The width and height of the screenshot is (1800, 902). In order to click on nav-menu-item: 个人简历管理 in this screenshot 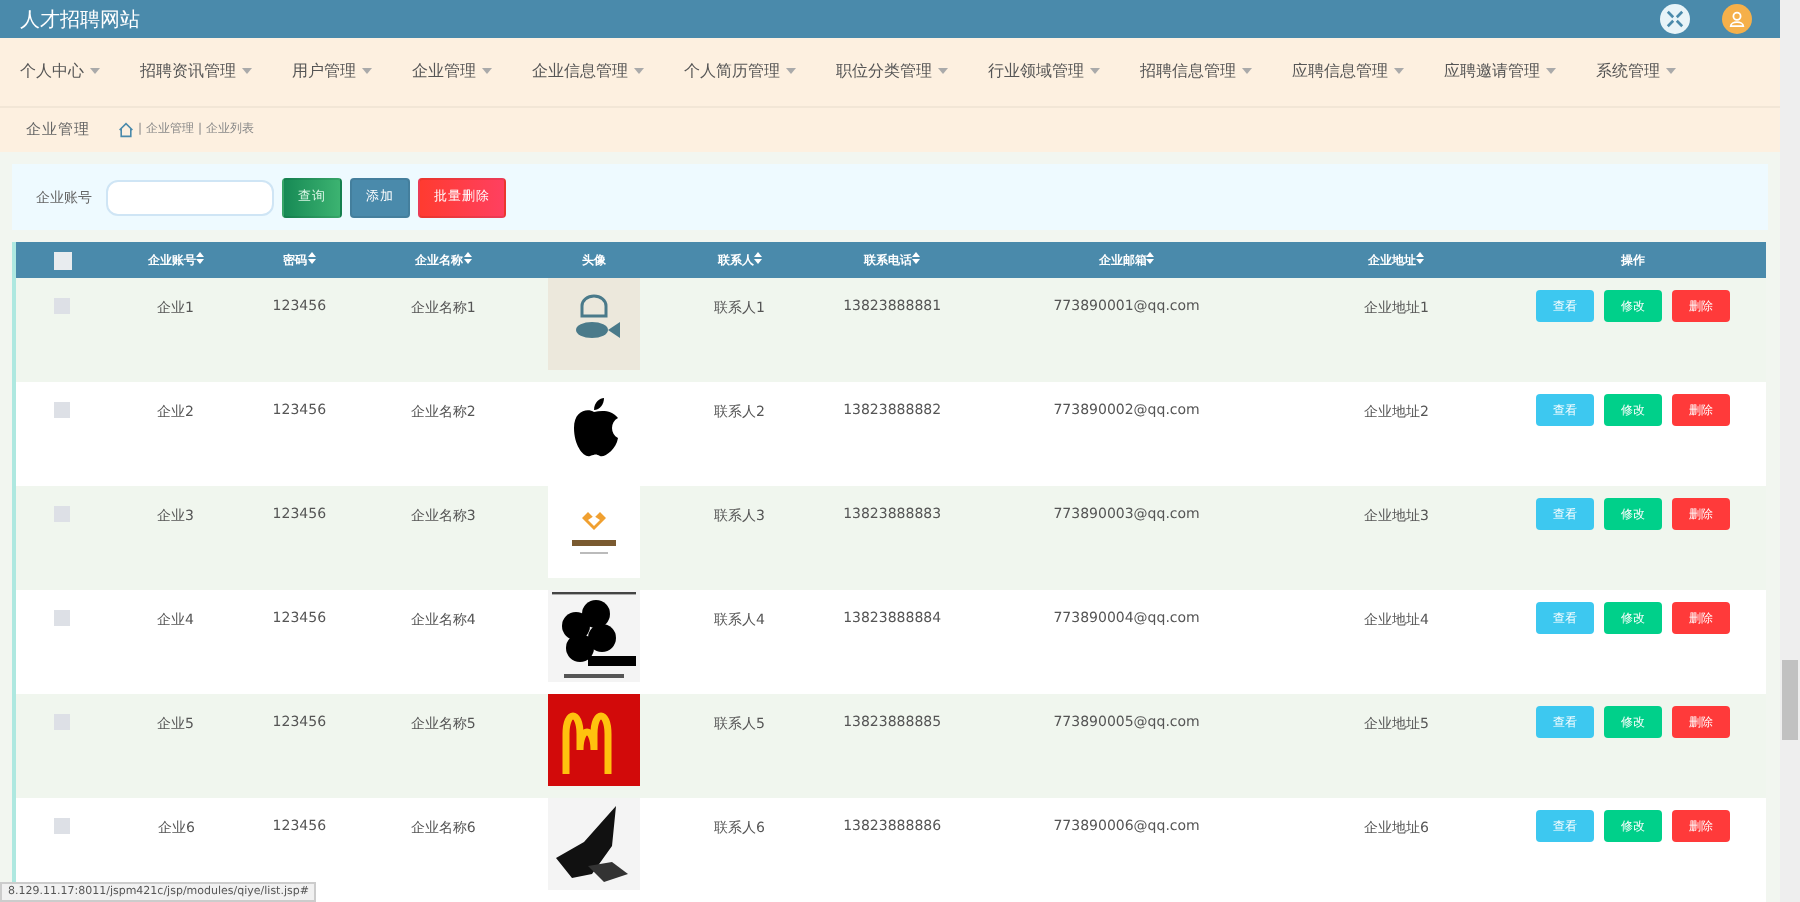, I will do `click(740, 71)`.